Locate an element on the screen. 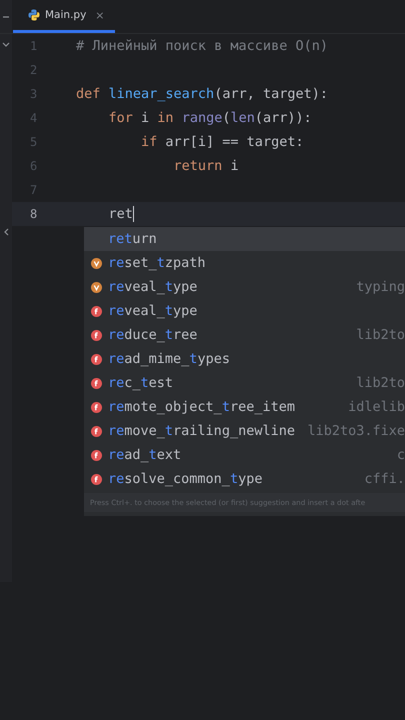 Image resolution: width=405 pixels, height=720 pixels. file-tab: Main.py × is located at coordinates (64, 16).